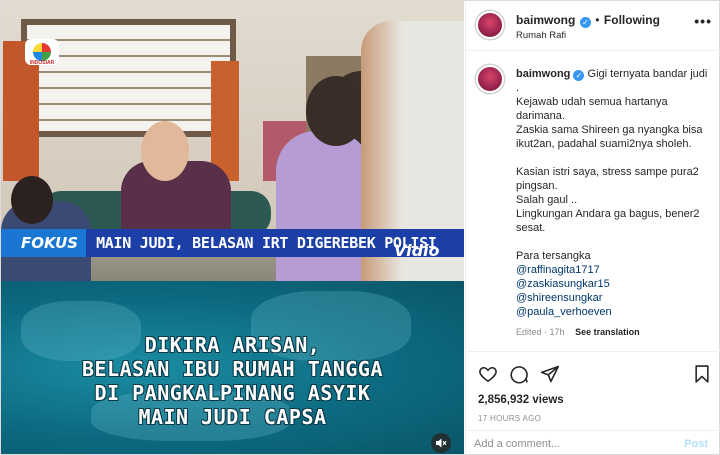 The width and height of the screenshot is (720, 455). Describe the element at coordinates (509, 418) in the screenshot. I see `post-time: 17 HOURS AGO` at that location.